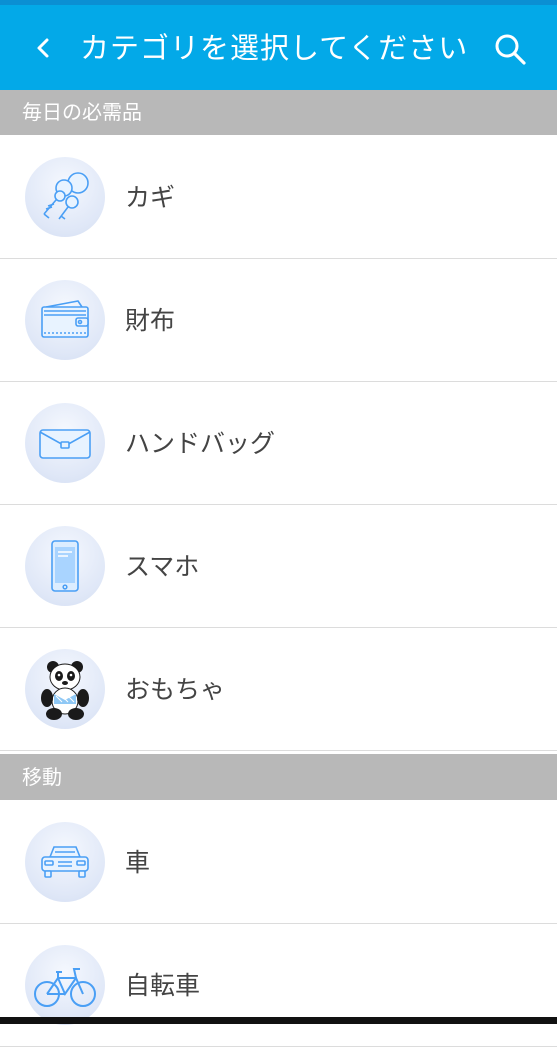 The height and width of the screenshot is (1047, 557). I want to click on bottom-edge, so click(278, 1020).